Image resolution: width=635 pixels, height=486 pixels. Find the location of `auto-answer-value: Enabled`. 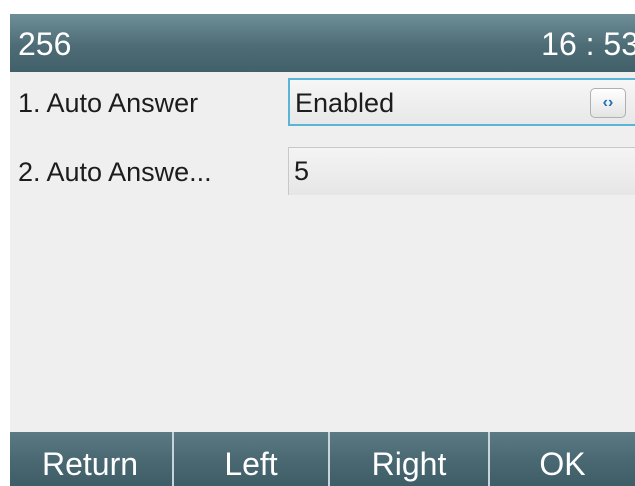

auto-answer-value: Enabled is located at coordinates (345, 103).